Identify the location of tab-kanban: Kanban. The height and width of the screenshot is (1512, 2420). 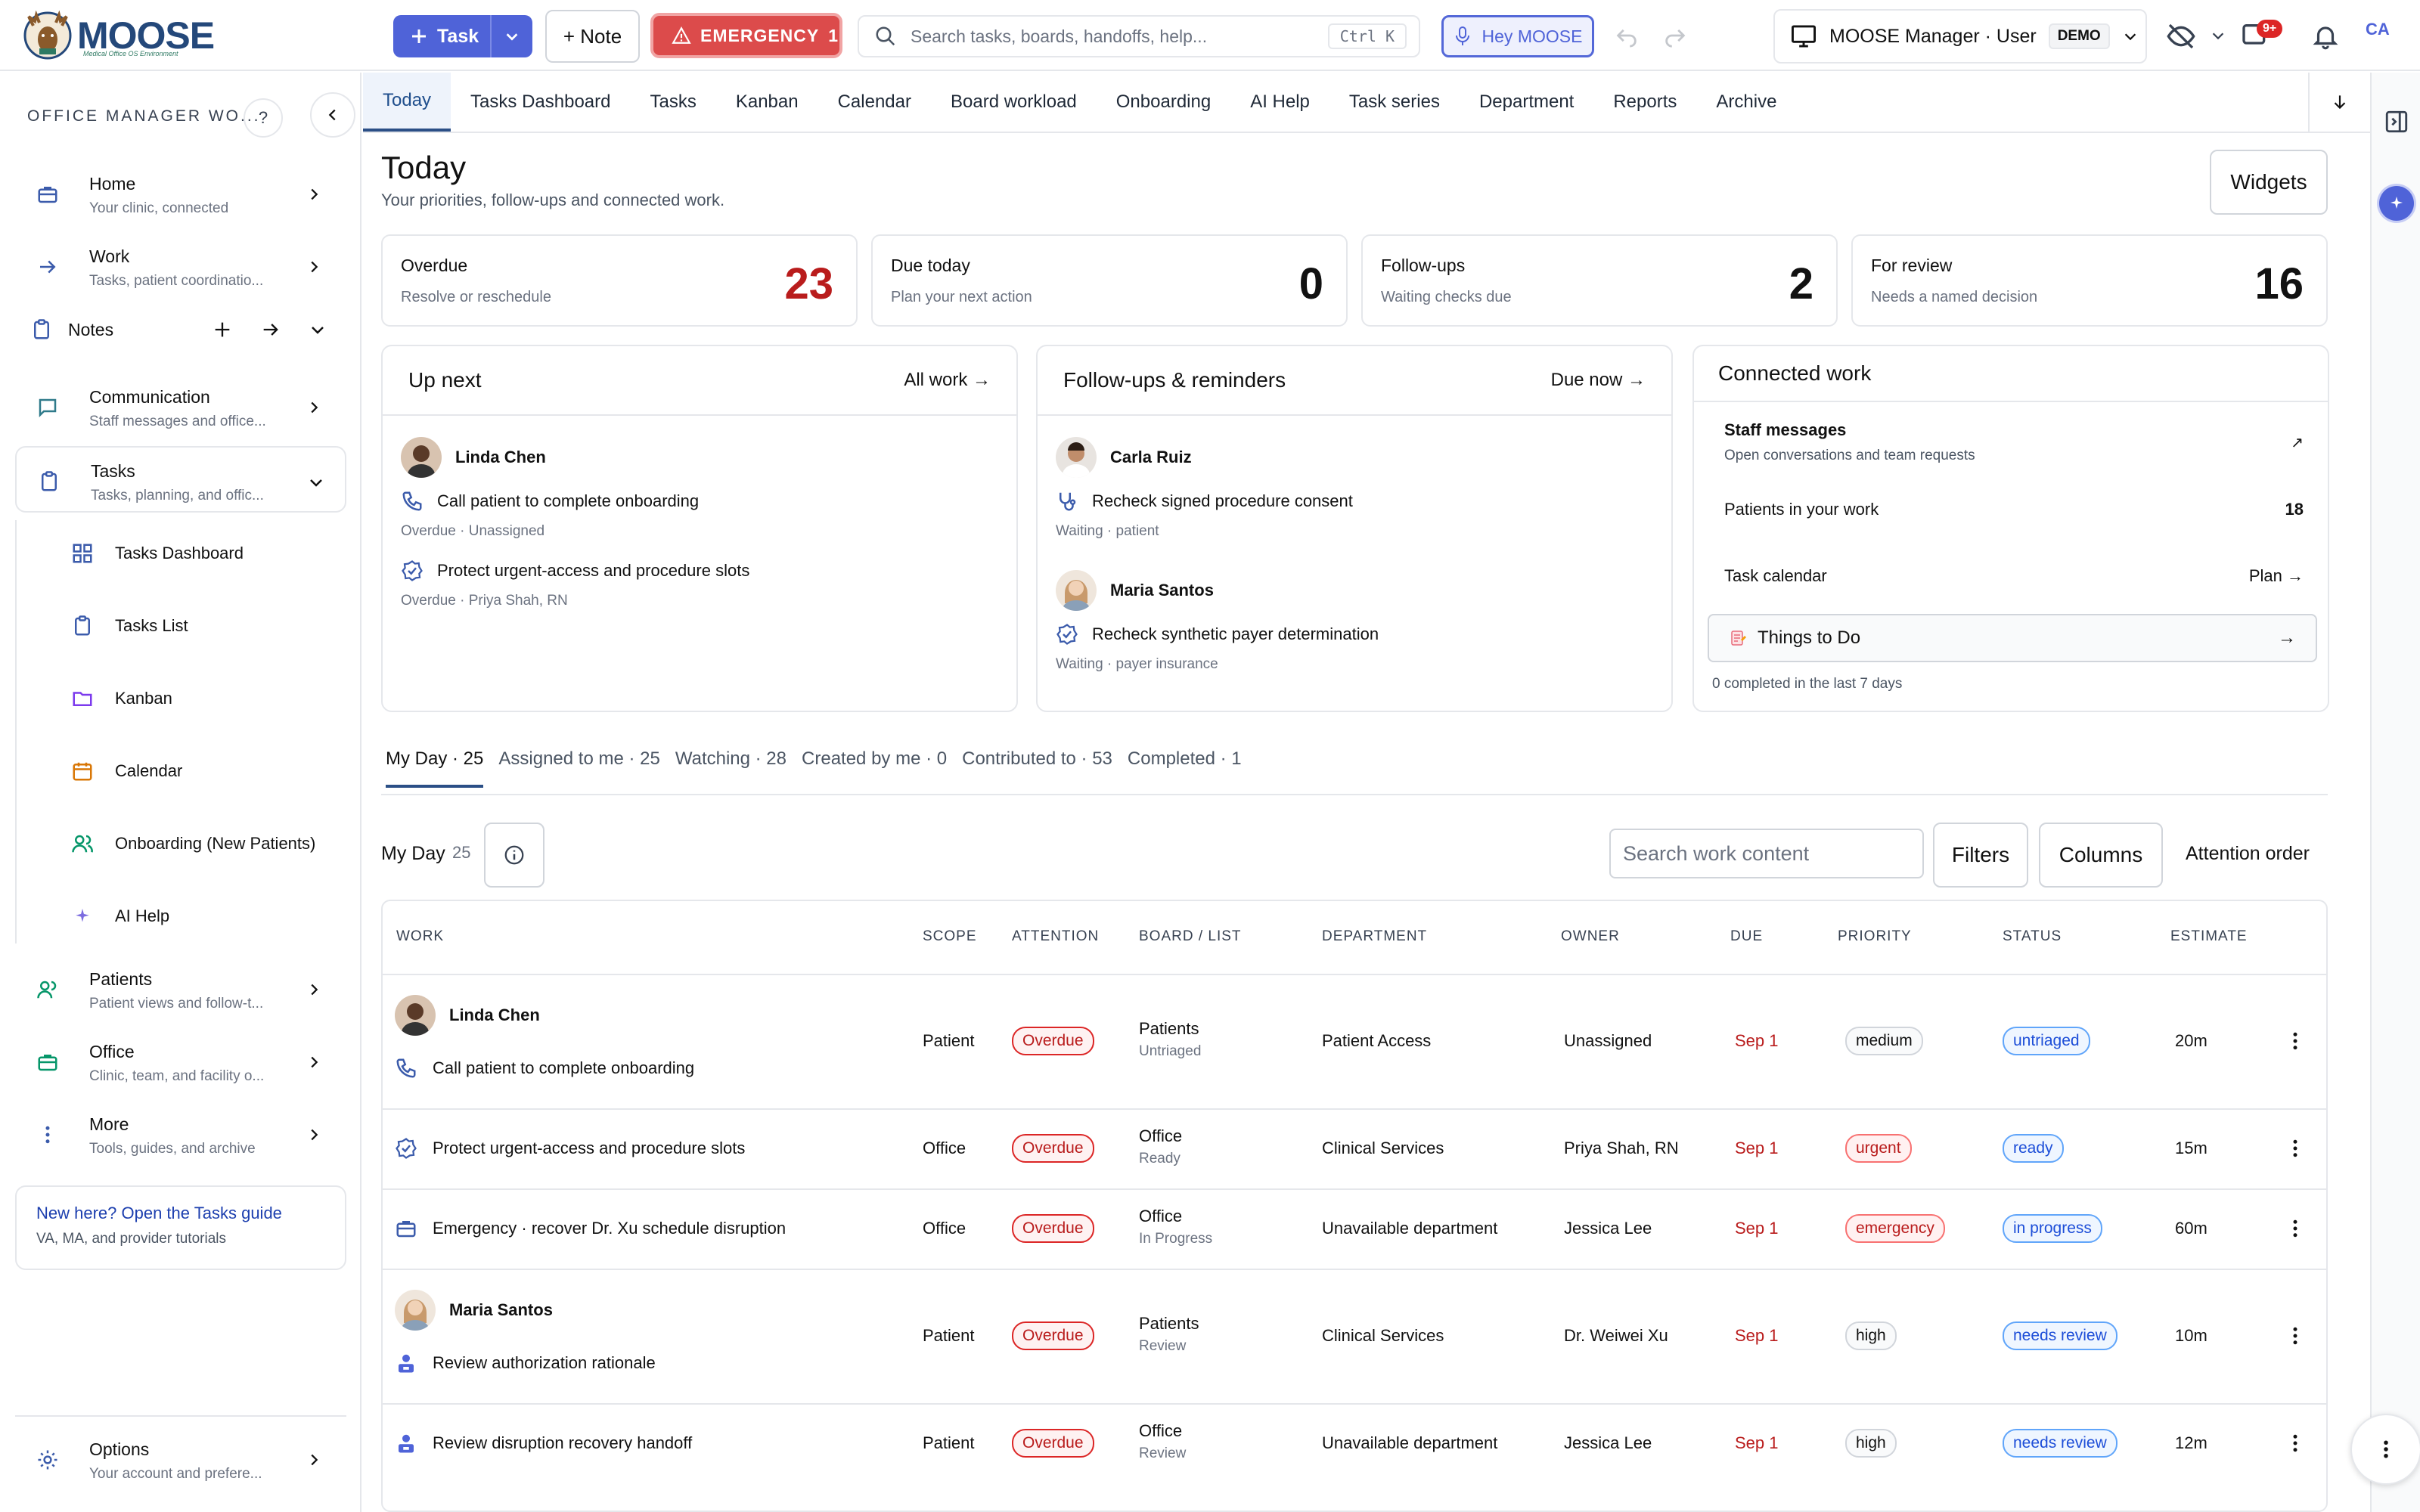
(767, 102).